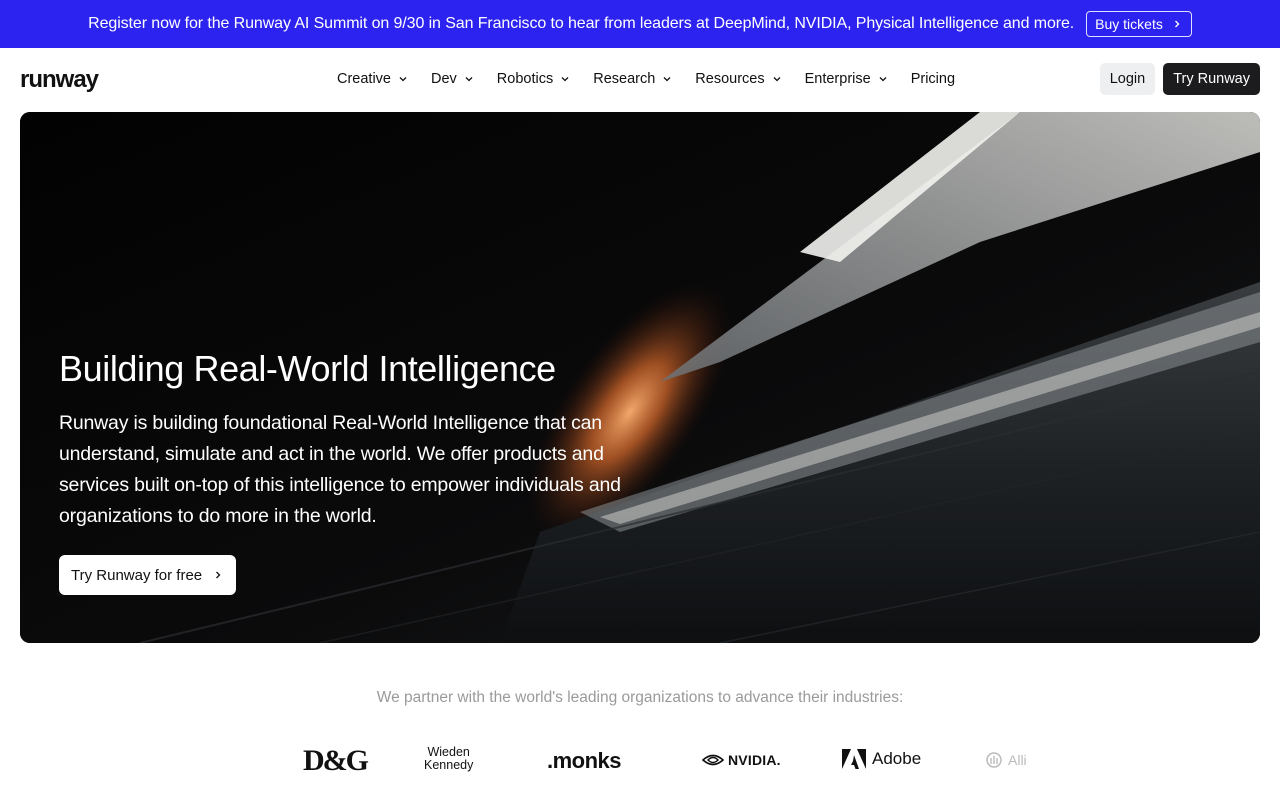  Describe the element at coordinates (713, 760) in the screenshot. I see `nvidia-eye-icon` at that location.